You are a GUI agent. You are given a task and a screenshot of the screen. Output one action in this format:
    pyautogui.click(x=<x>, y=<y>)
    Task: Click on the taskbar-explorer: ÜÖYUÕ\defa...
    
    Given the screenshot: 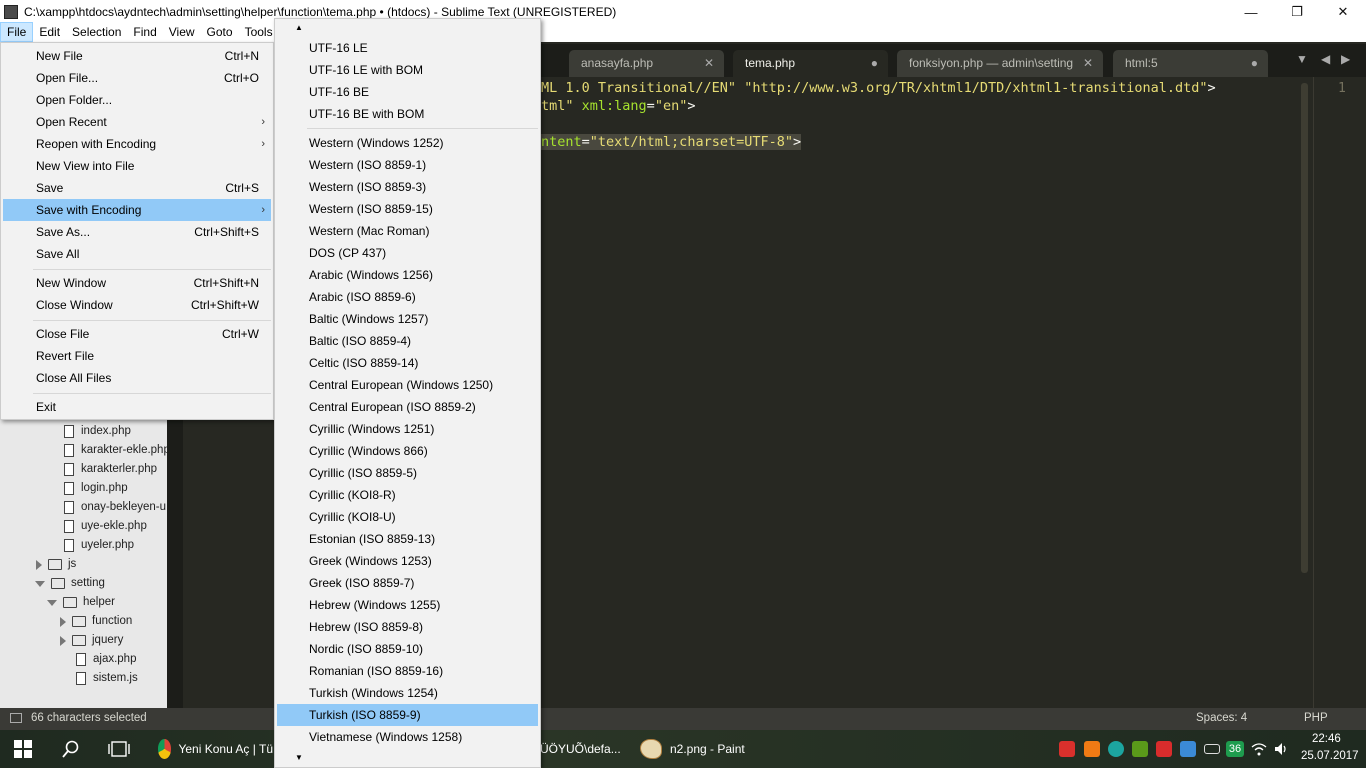 What is the action you would take?
    pyautogui.click(x=580, y=749)
    